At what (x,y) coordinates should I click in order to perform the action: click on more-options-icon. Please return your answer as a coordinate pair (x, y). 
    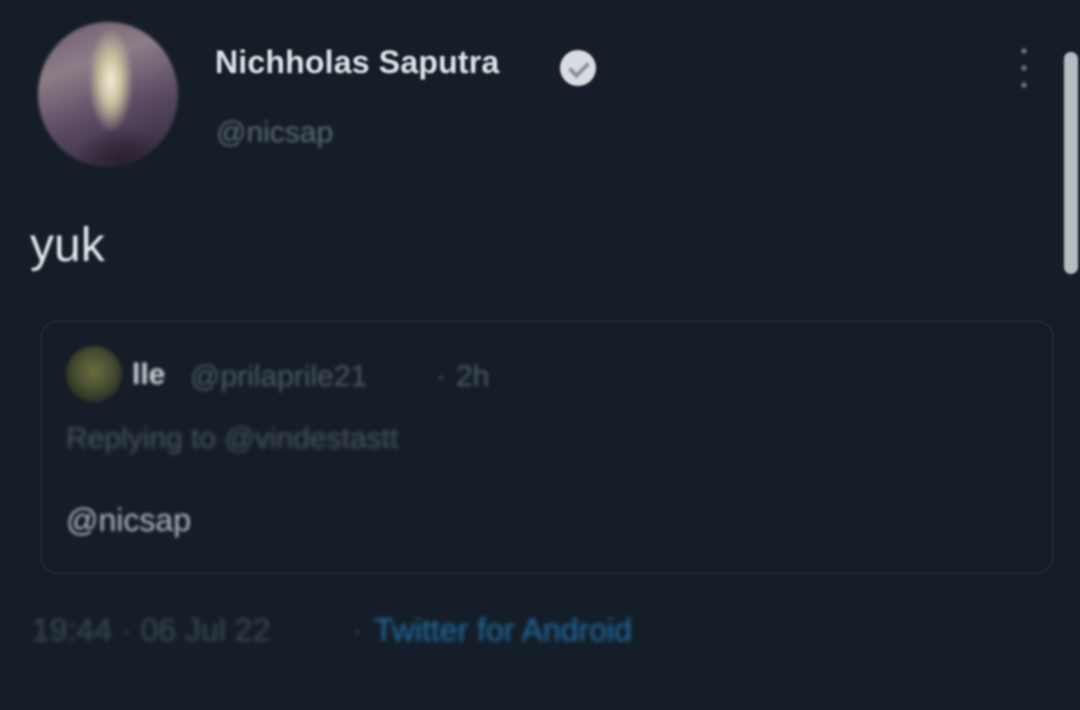
    Looking at the image, I should click on (1024, 68).